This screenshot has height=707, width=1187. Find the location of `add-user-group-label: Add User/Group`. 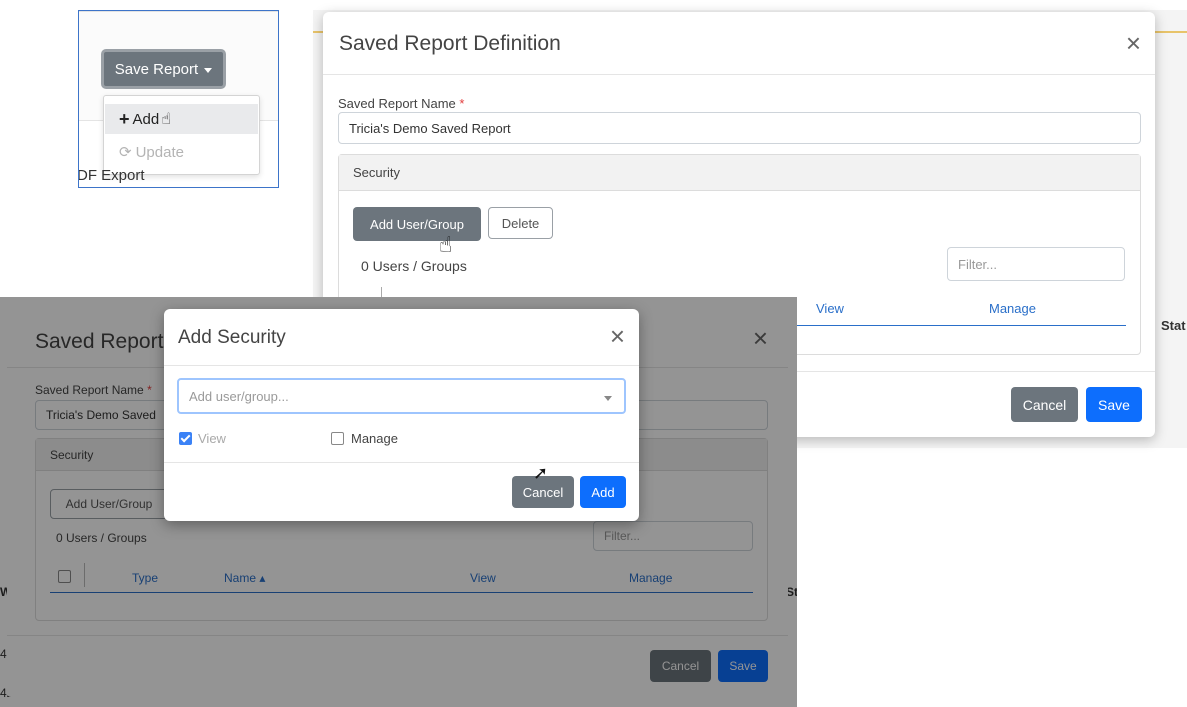

add-user-group-label: Add User/Group is located at coordinates (417, 224).